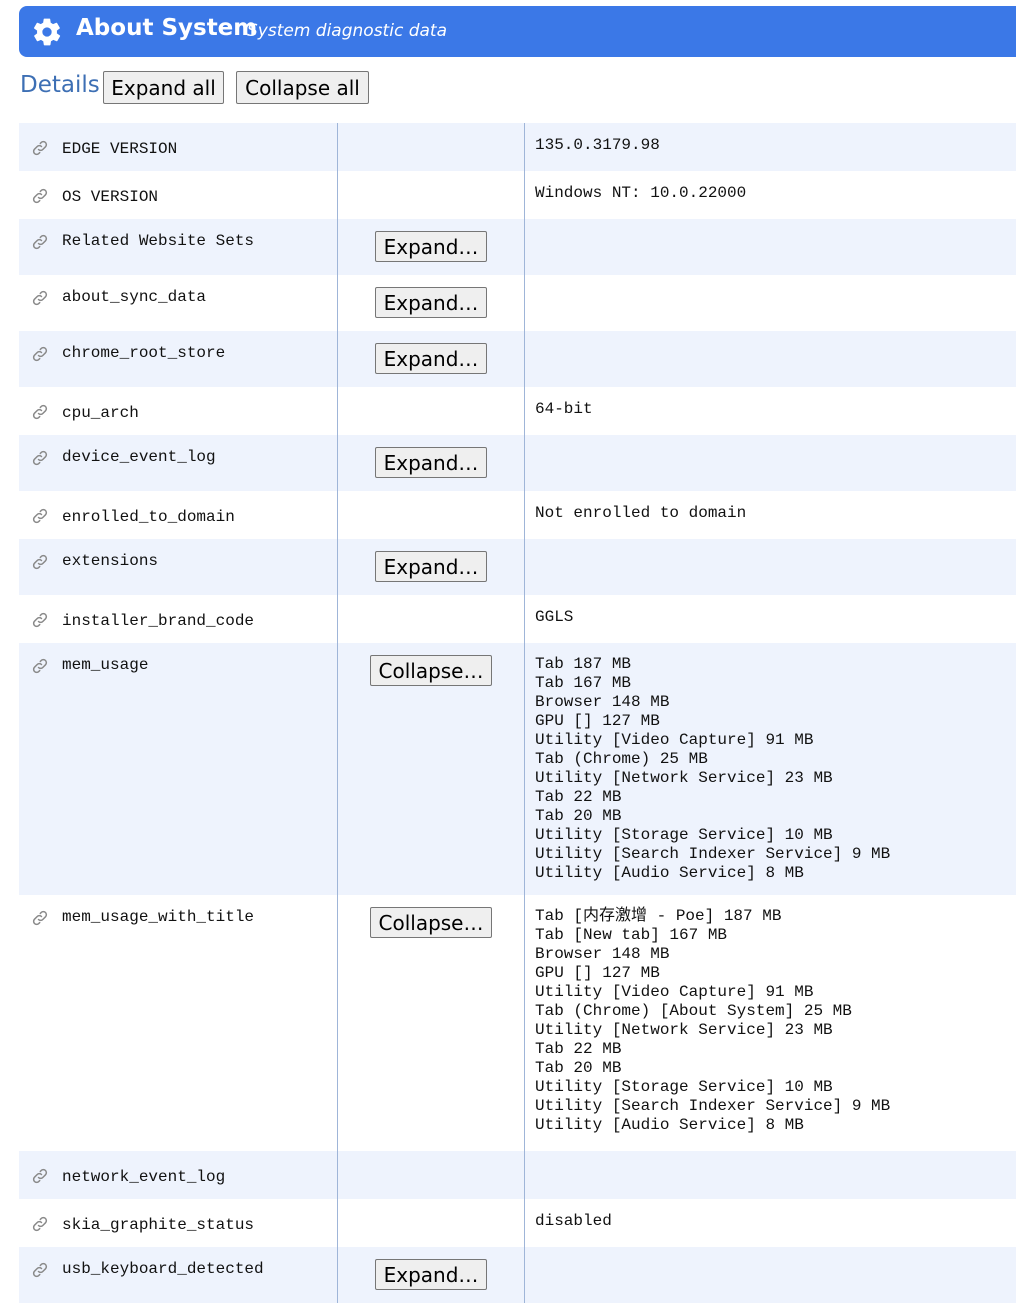 The width and height of the screenshot is (1016, 1303). I want to click on row-name: enrolled_to_domain, so click(148, 517).